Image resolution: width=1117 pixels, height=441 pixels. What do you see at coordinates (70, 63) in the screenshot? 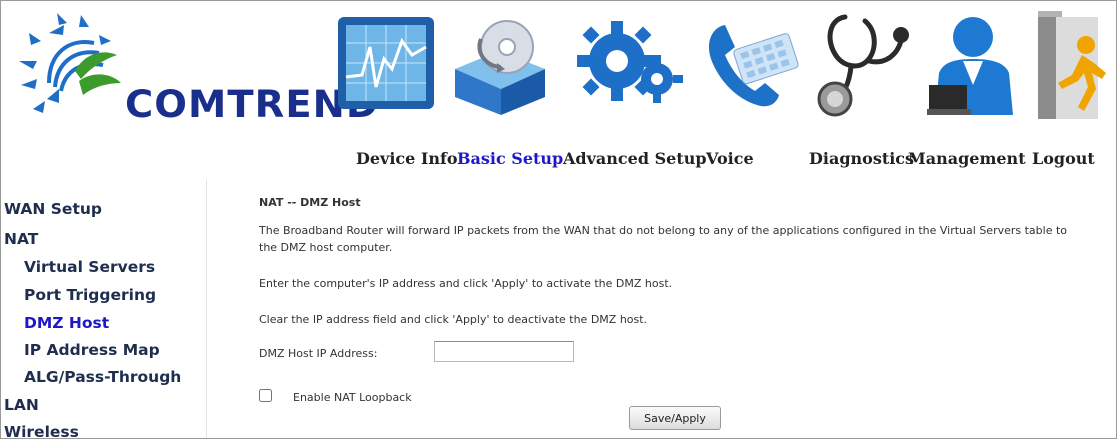
I see `comtrend-logo-icon` at bounding box center [70, 63].